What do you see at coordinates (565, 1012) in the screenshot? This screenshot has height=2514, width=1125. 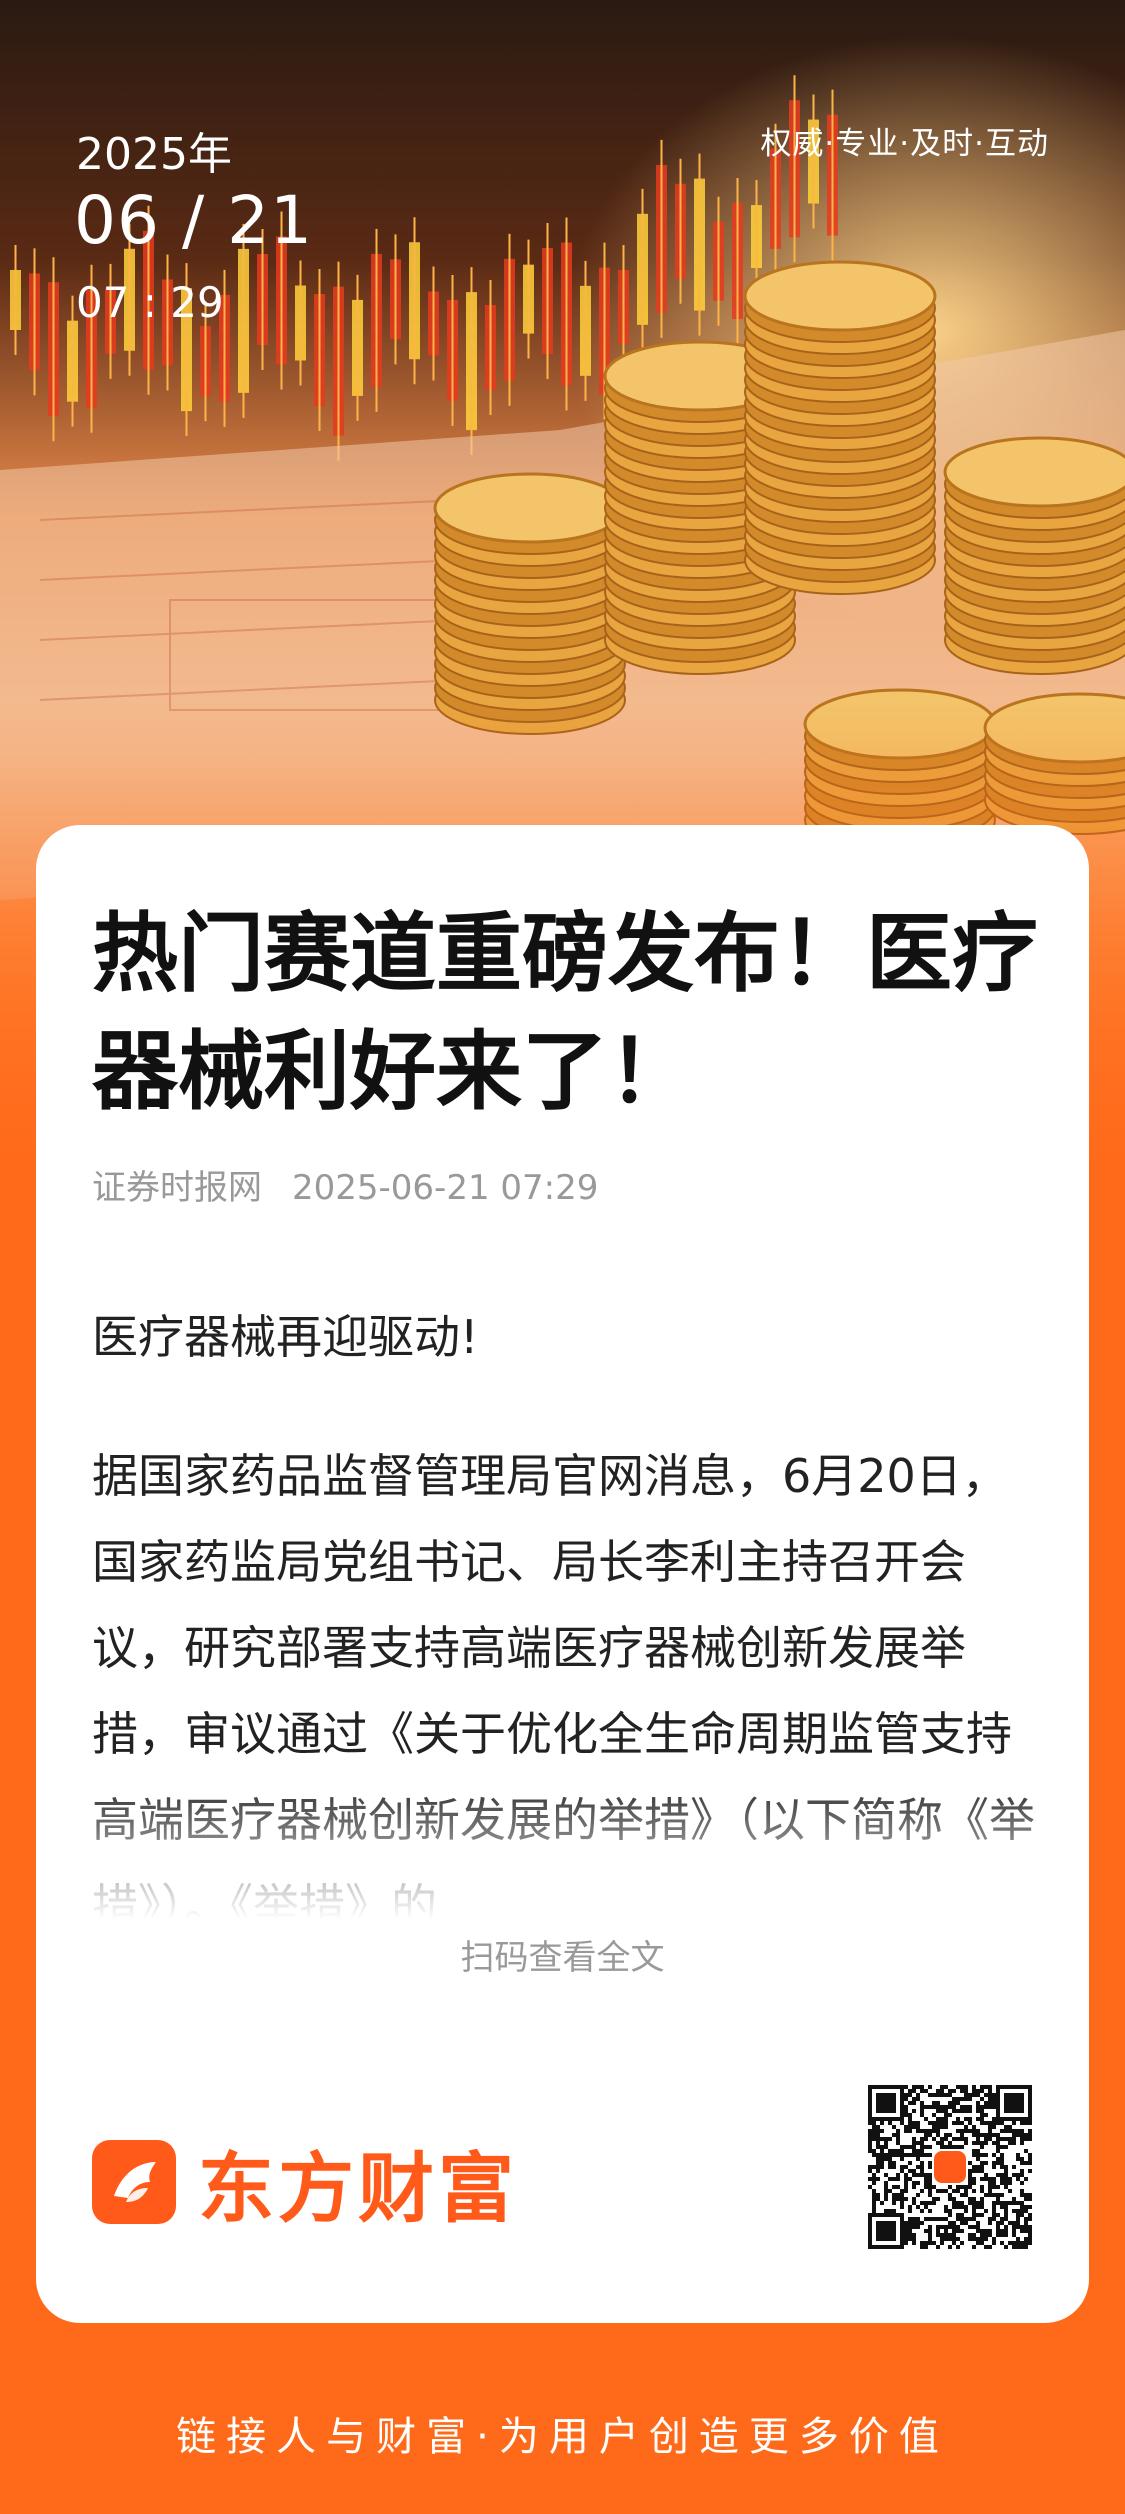 I see `article-title: 热门赛道重磅发布！医疗器械利好来了！` at bounding box center [565, 1012].